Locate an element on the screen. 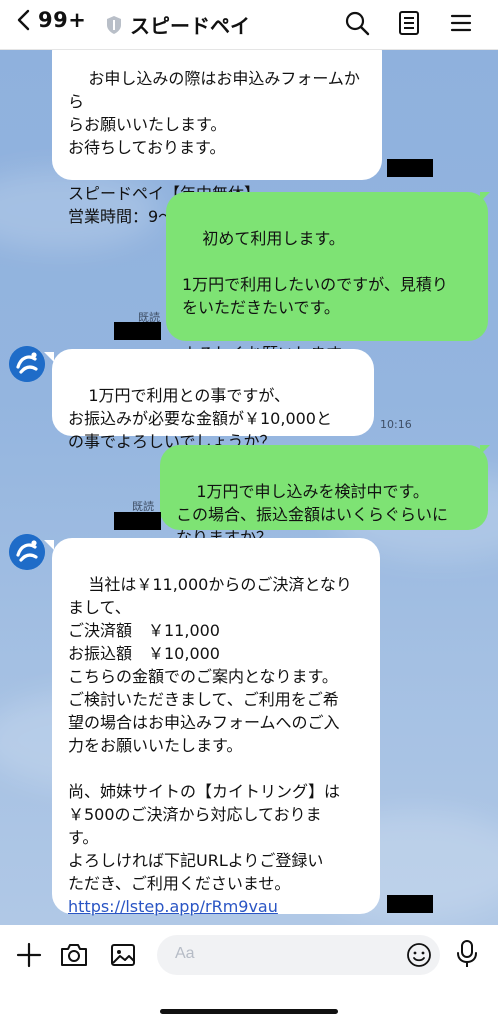 Image resolution: width=498 pixels, height=1024 pixels. chat-title-area: スピードペイ is located at coordinates (178, 24).